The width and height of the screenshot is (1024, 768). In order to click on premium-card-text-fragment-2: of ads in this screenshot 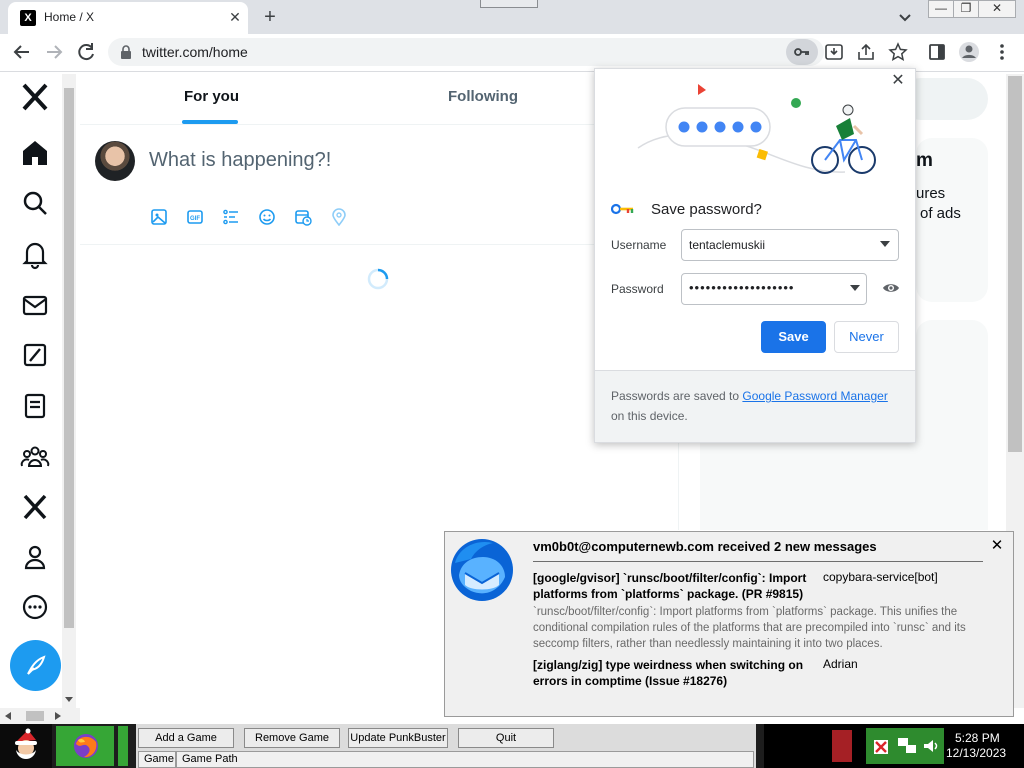, I will do `click(940, 213)`.